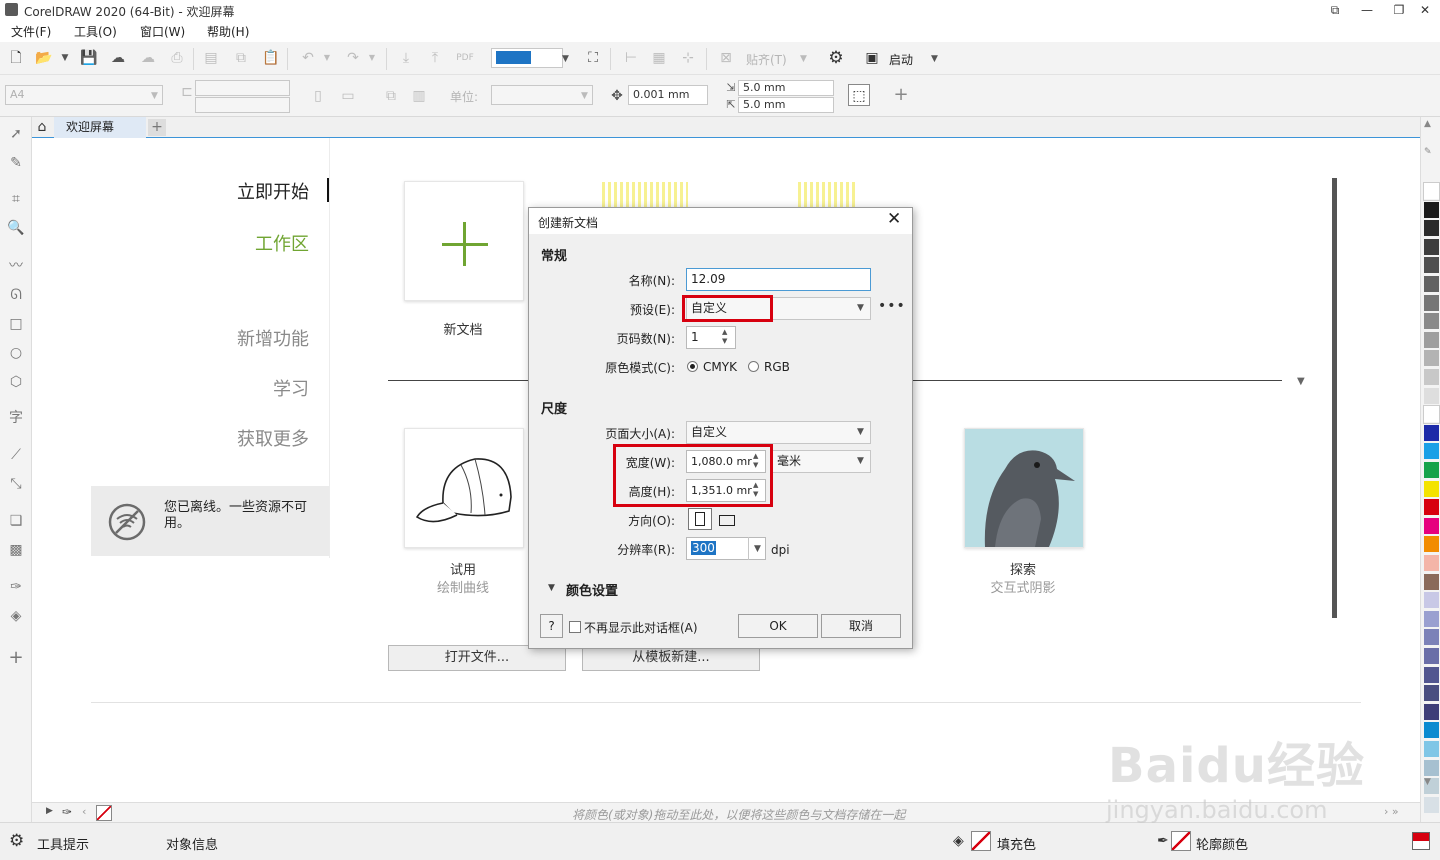 This screenshot has width=1440, height=860. I want to click on current-page-icon: ▥, so click(419, 96).